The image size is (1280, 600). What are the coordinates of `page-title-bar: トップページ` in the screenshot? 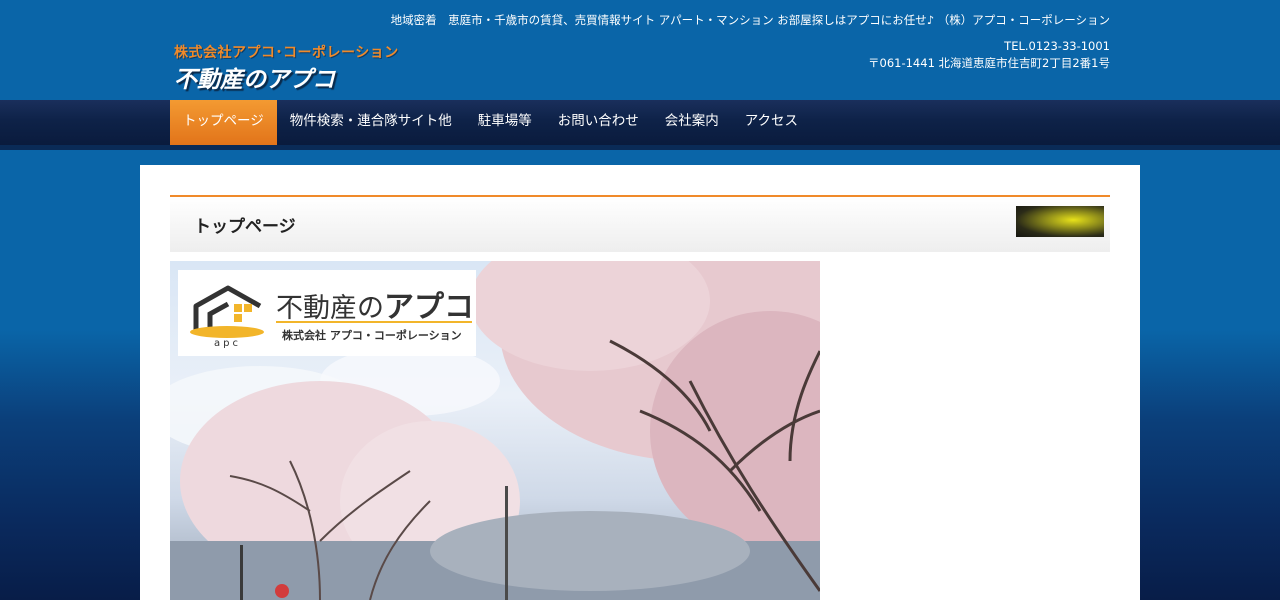 It's located at (640, 223).